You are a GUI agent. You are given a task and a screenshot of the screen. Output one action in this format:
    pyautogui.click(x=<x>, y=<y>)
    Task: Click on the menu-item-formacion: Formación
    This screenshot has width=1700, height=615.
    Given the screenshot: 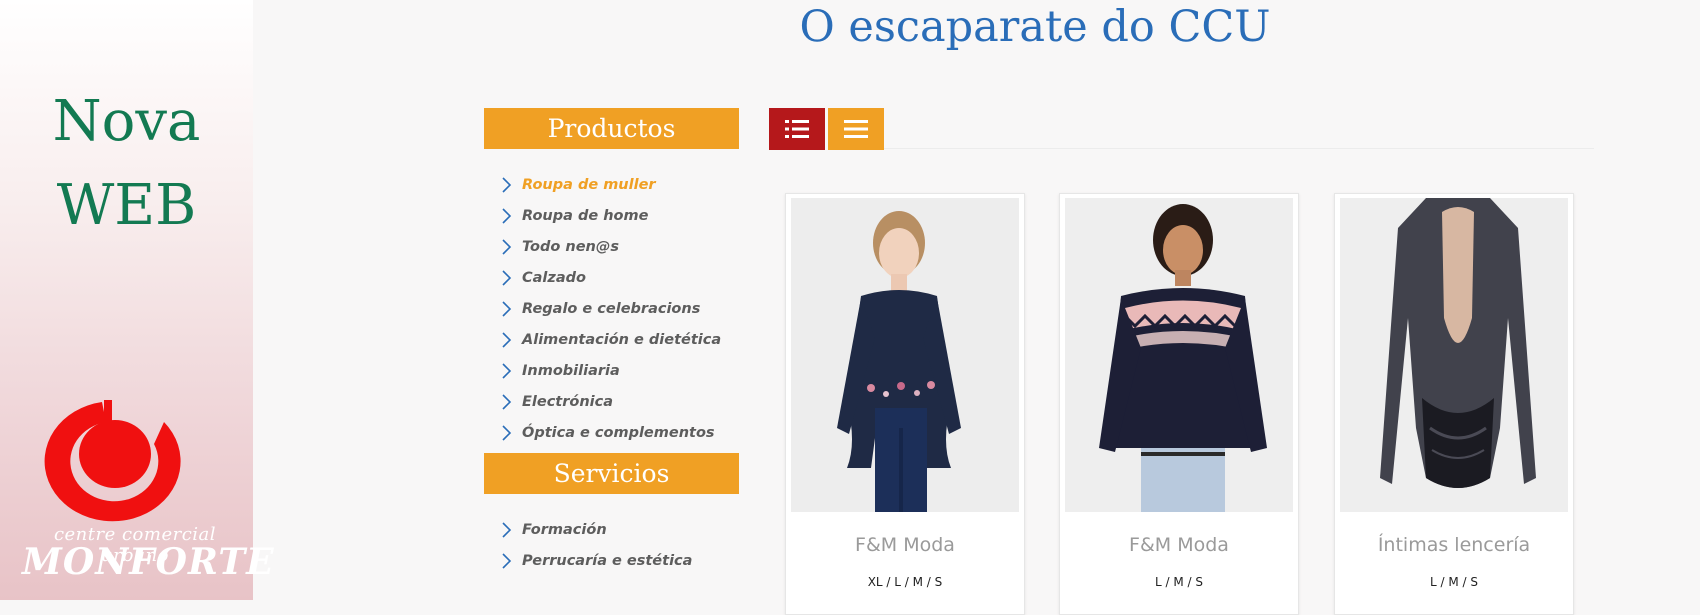 What is the action you would take?
    pyautogui.click(x=595, y=529)
    